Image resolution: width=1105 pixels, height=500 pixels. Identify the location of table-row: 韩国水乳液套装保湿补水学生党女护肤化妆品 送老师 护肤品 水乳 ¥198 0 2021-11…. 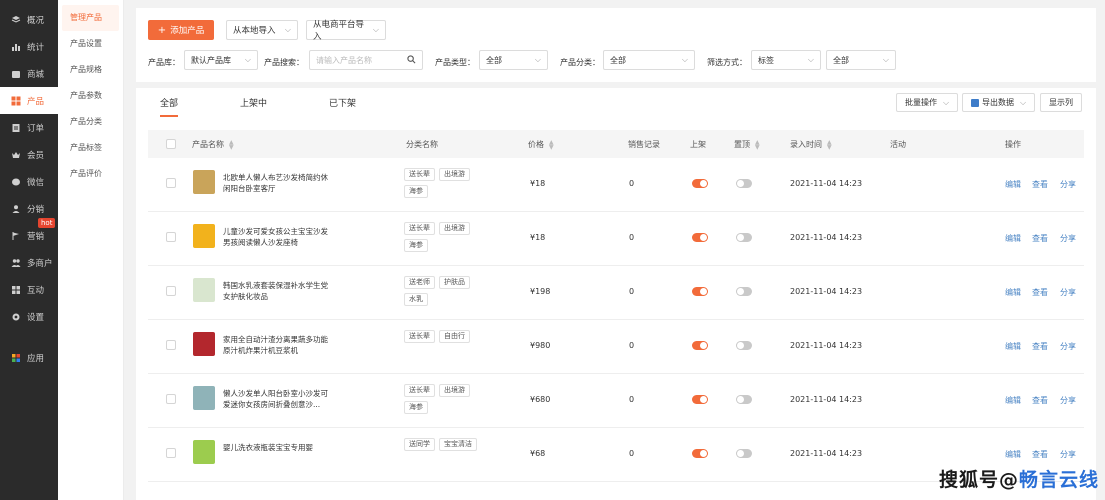
(616, 293).